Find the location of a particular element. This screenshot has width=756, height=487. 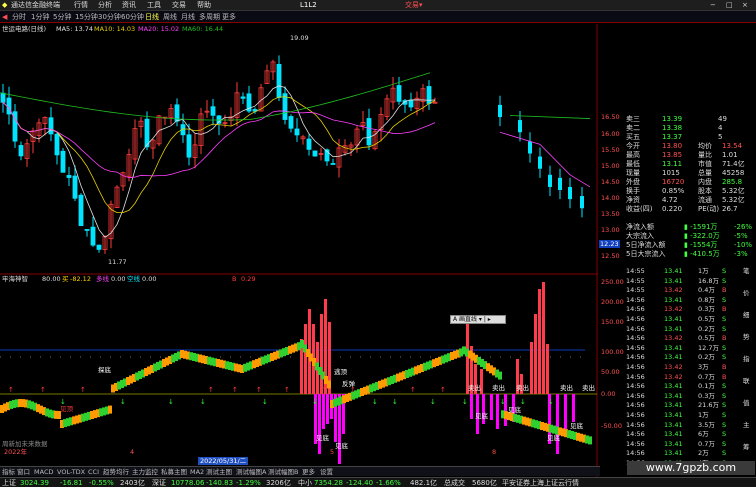

index-amount: 5680亿 is located at coordinates (484, 483).